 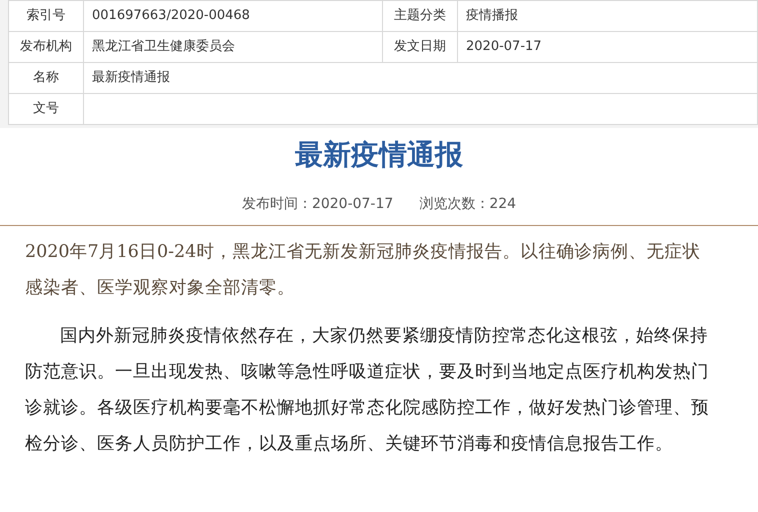 I want to click on field-label: 发布机构, so click(x=46, y=47).